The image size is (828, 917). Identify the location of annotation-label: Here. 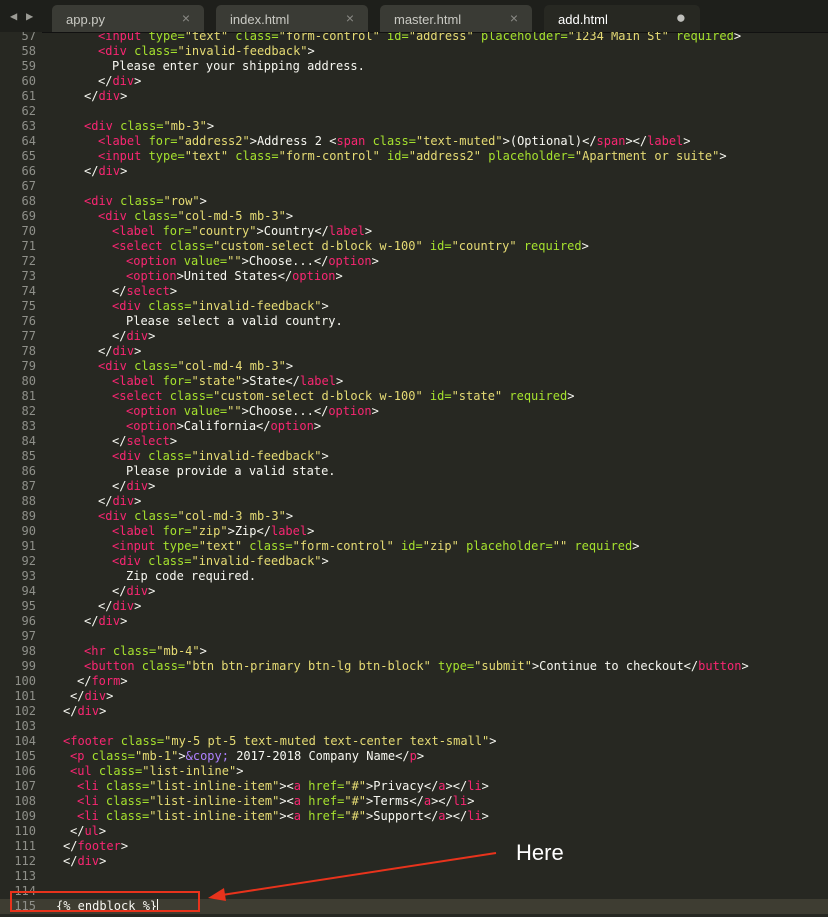
(540, 852).